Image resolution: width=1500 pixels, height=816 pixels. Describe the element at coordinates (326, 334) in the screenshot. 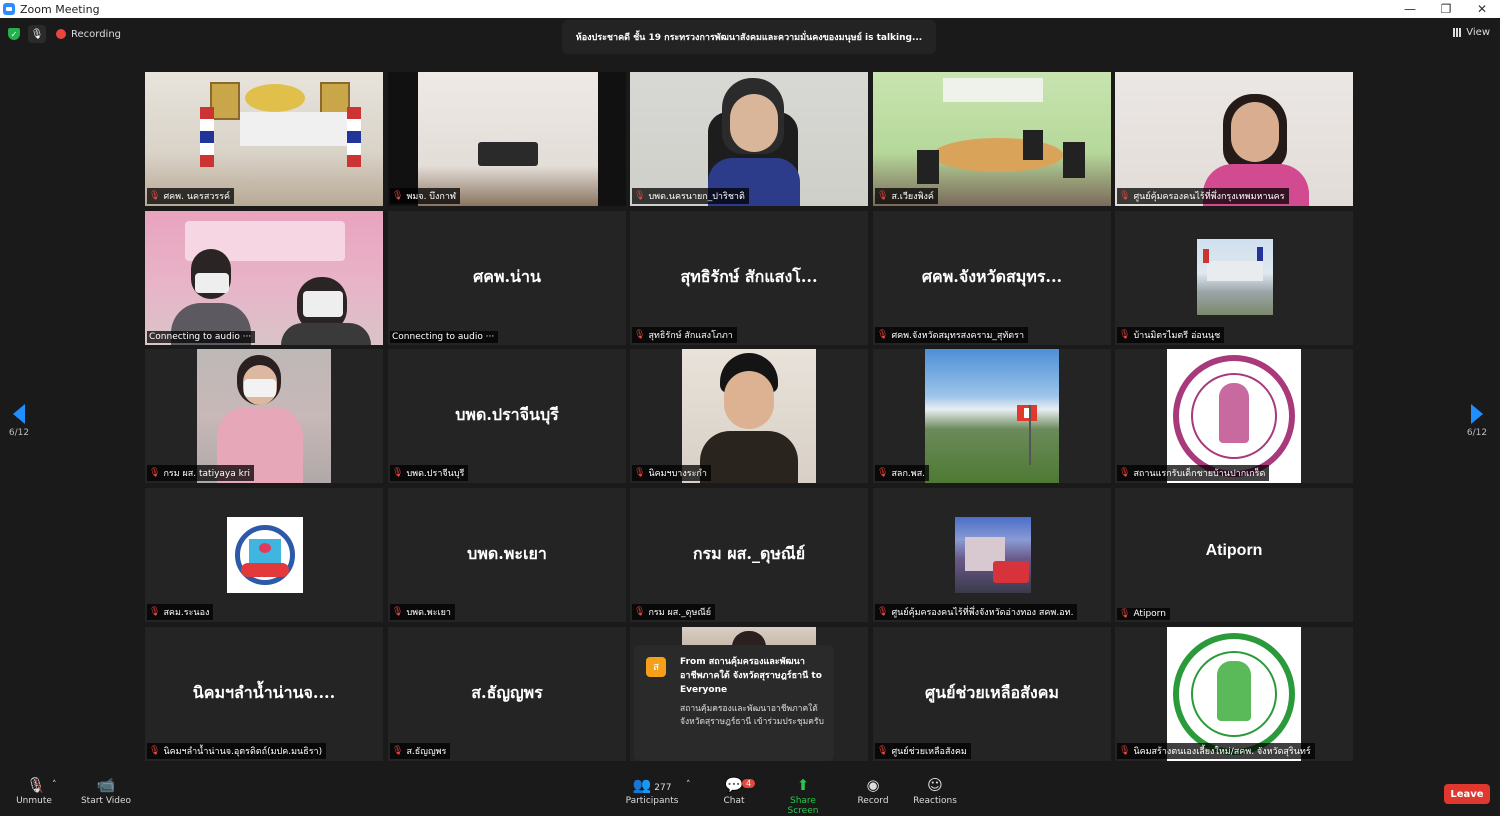

I see `person-body` at that location.